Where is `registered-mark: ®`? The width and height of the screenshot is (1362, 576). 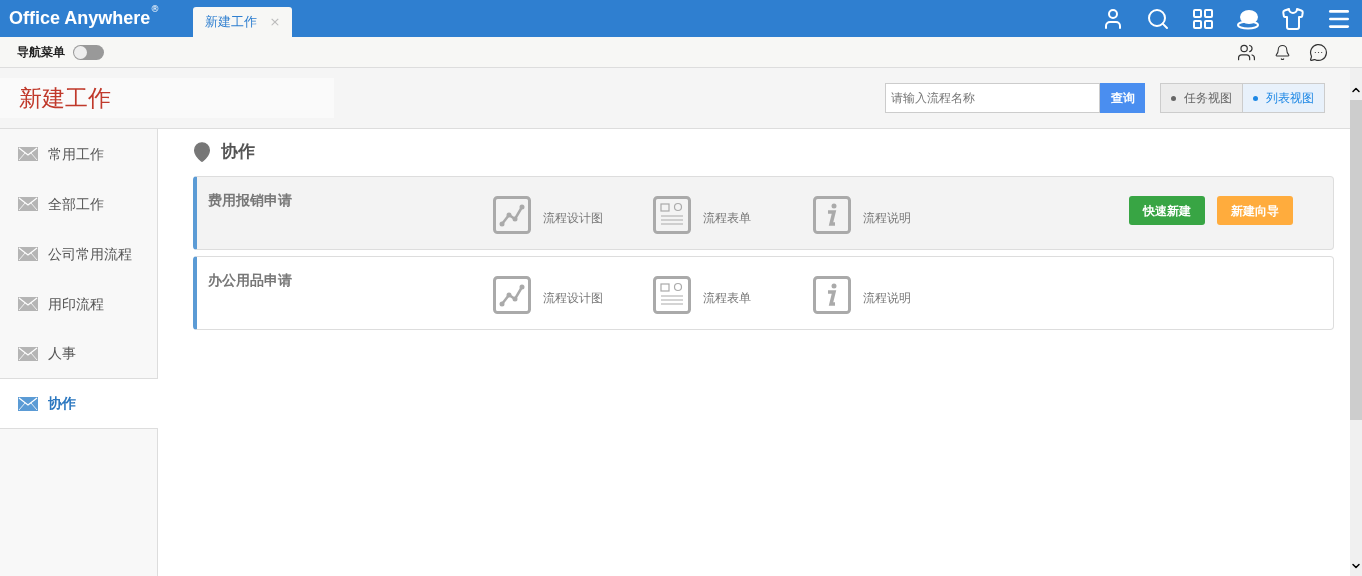 registered-mark: ® is located at coordinates (155, 9).